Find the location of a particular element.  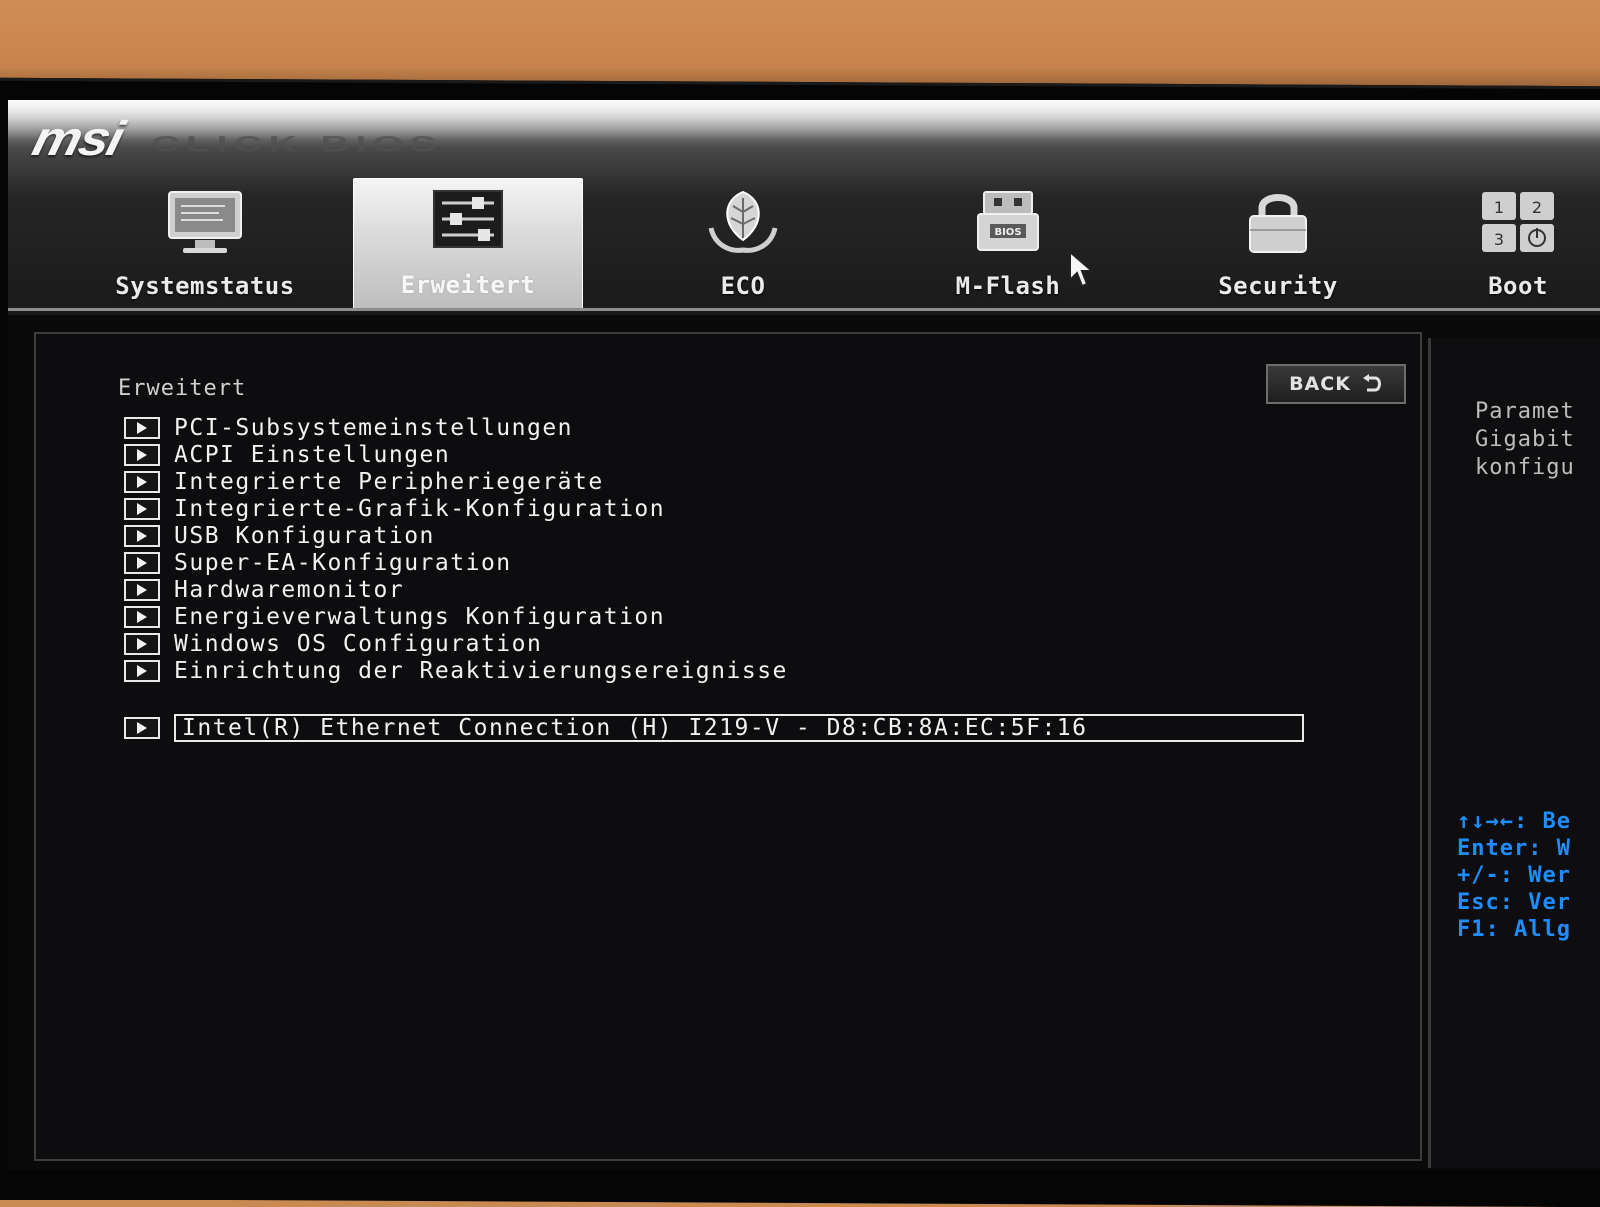

menu-item-hardware-monitor: Hardwaremonitor is located at coordinates (734, 589).